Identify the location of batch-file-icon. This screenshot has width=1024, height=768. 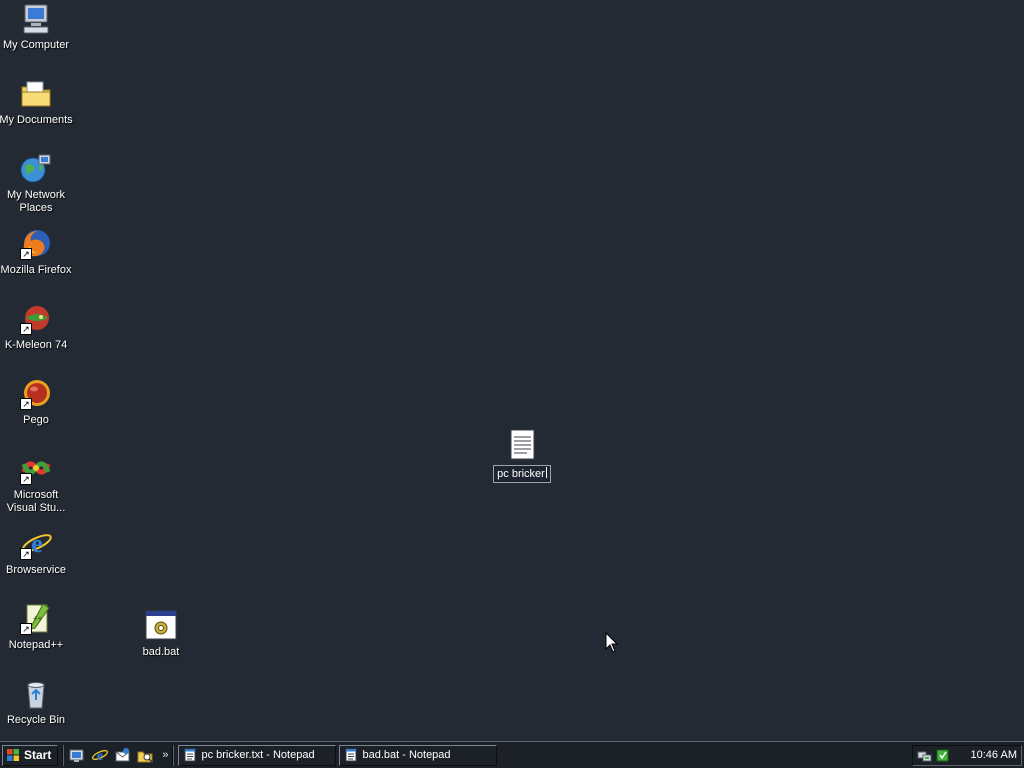
(161, 626).